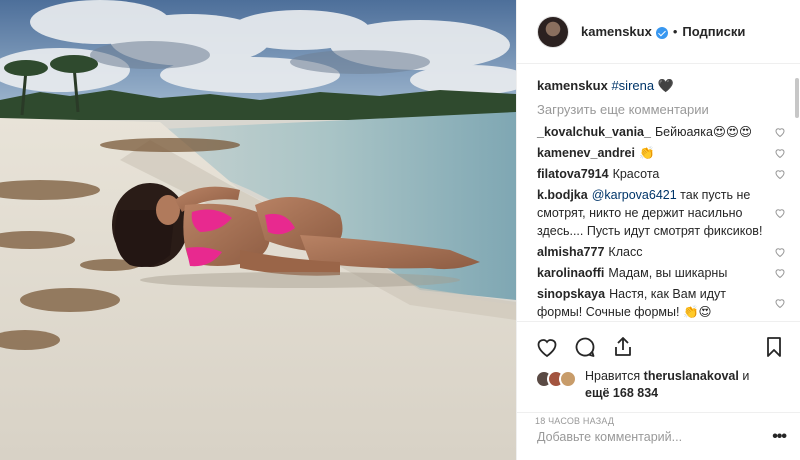  Describe the element at coordinates (568, 379) in the screenshot. I see `liker-avatar` at that location.